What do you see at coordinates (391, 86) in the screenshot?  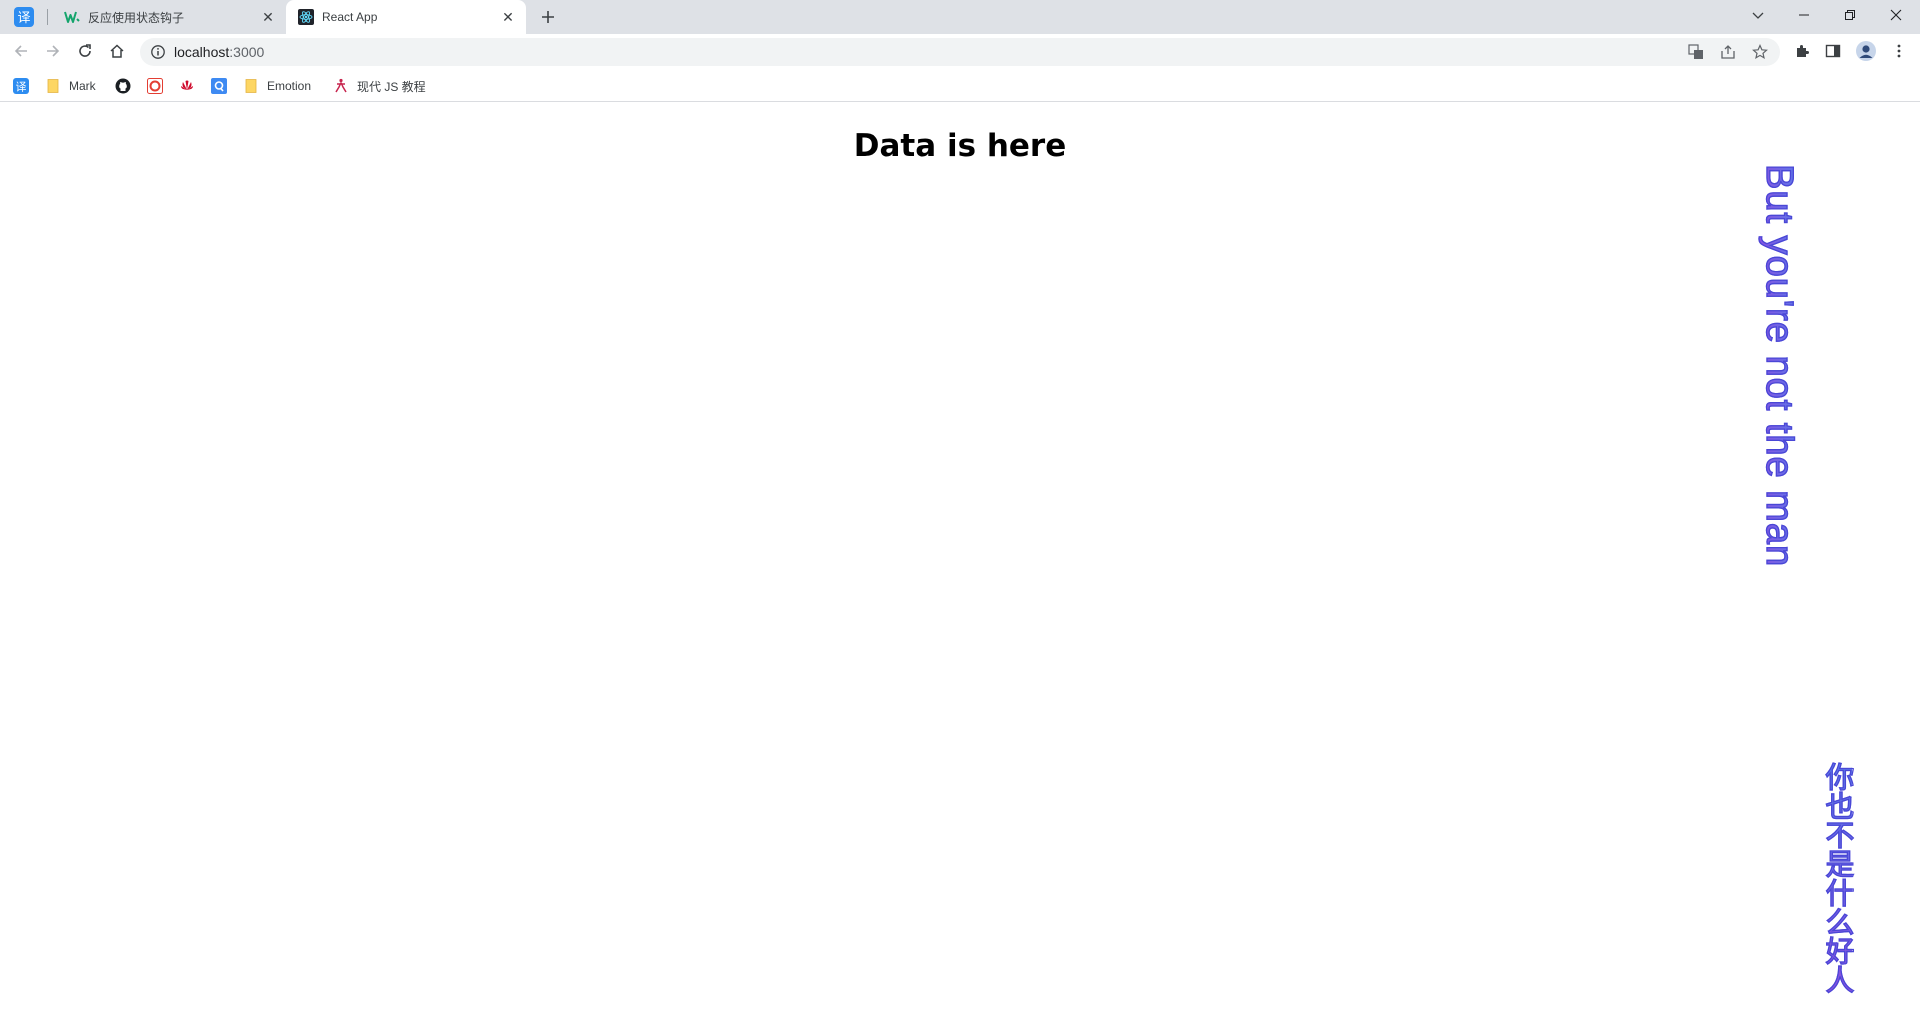 I see `bookmark-label: 现代 JS 教程` at bounding box center [391, 86].